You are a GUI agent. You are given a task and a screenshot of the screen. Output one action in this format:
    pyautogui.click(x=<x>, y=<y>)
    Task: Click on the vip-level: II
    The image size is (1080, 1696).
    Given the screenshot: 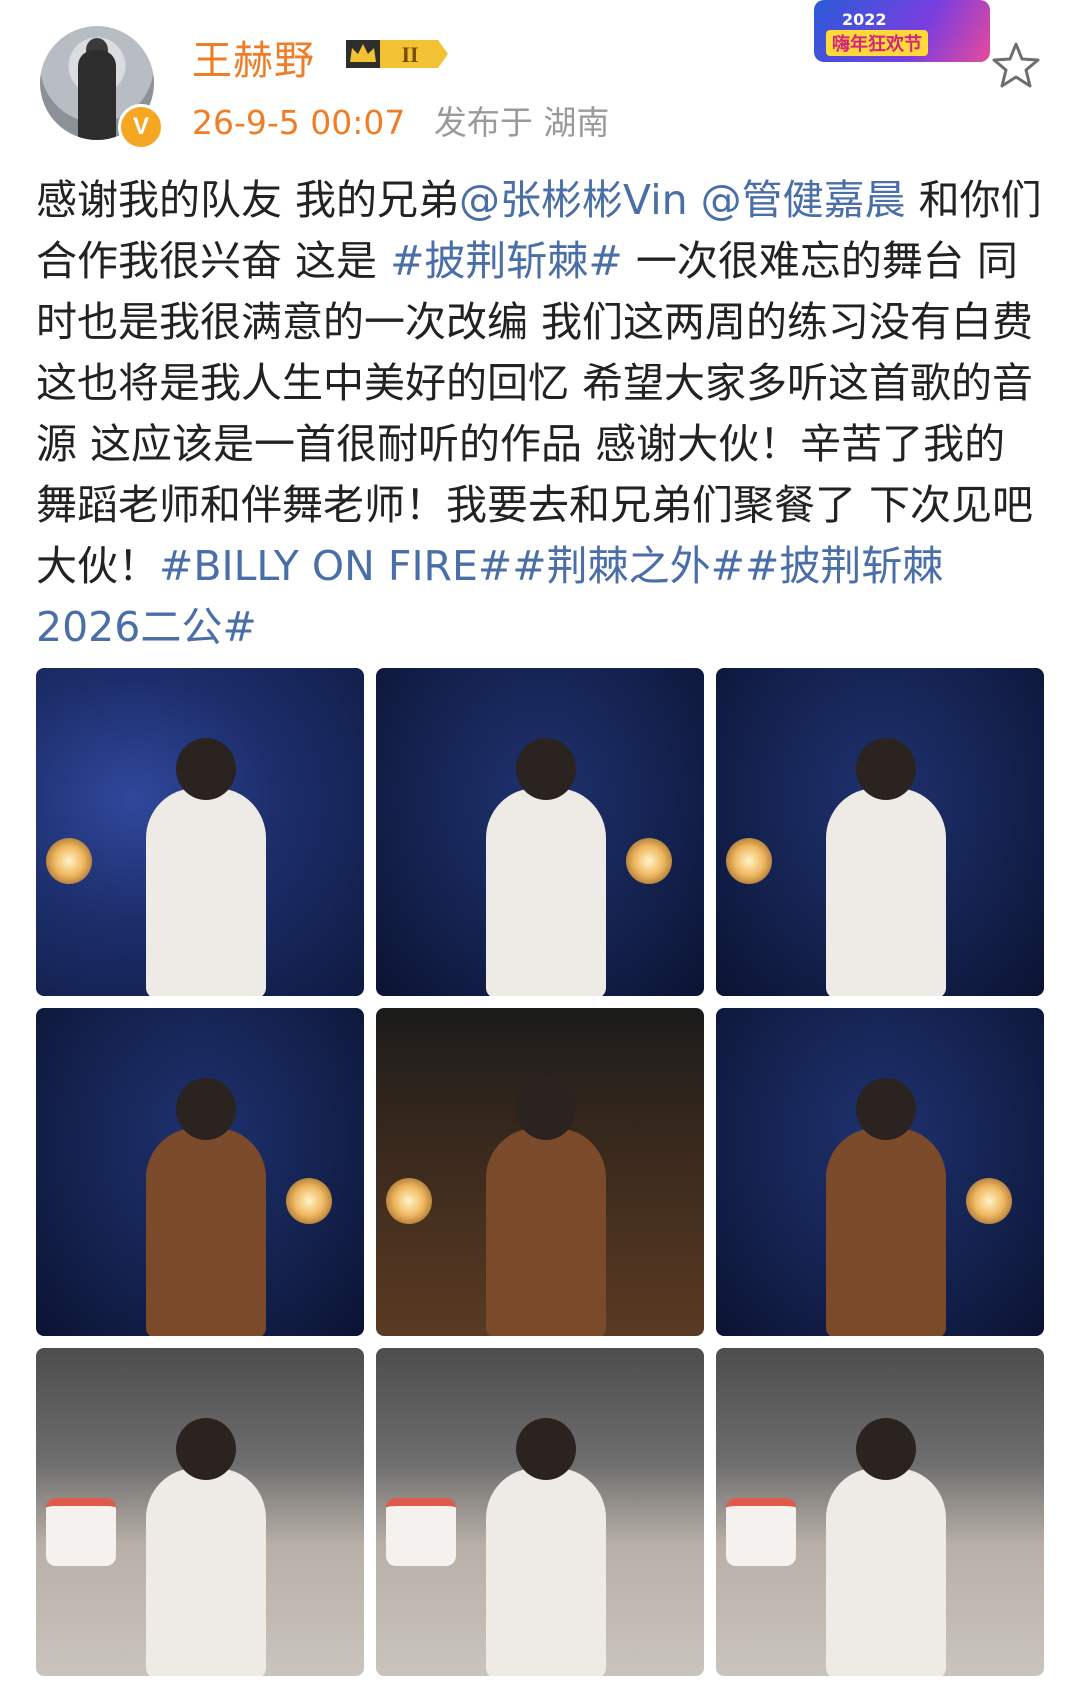 What is the action you would take?
    pyautogui.click(x=409, y=54)
    